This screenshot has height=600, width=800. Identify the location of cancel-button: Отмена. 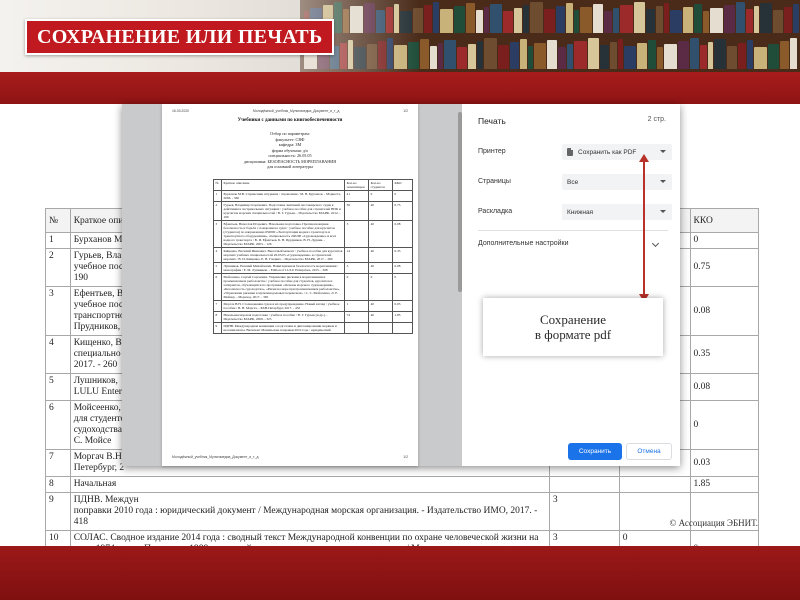
(649, 451).